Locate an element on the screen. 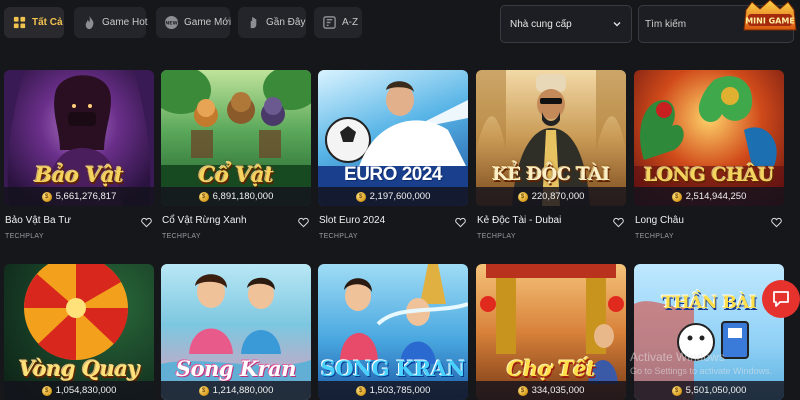  game-art-title: Bảo Vật is located at coordinates (79, 174).